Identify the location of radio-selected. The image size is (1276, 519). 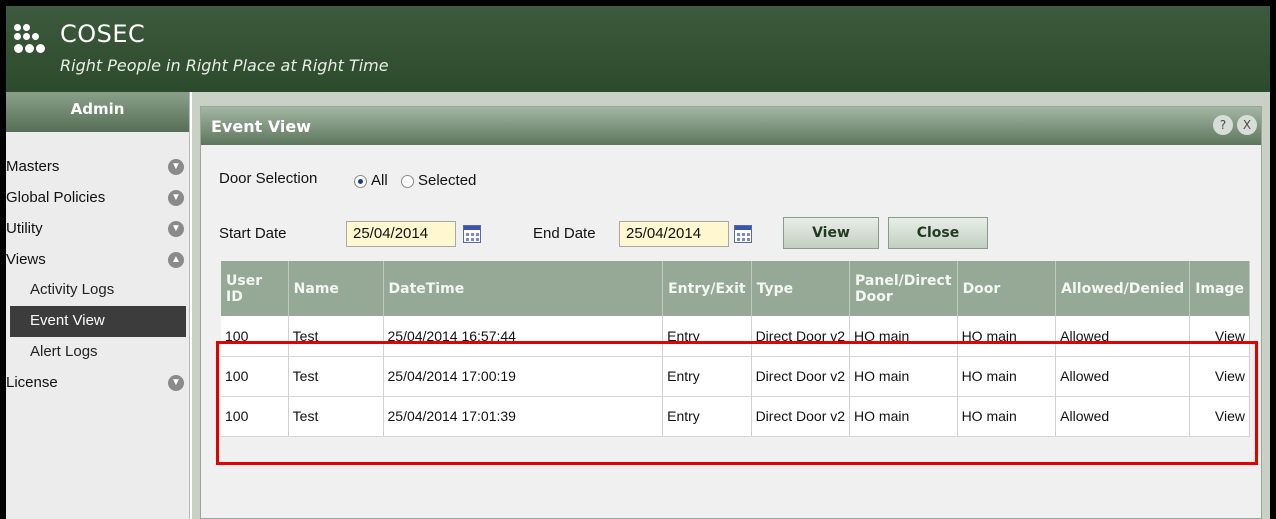
(407, 181).